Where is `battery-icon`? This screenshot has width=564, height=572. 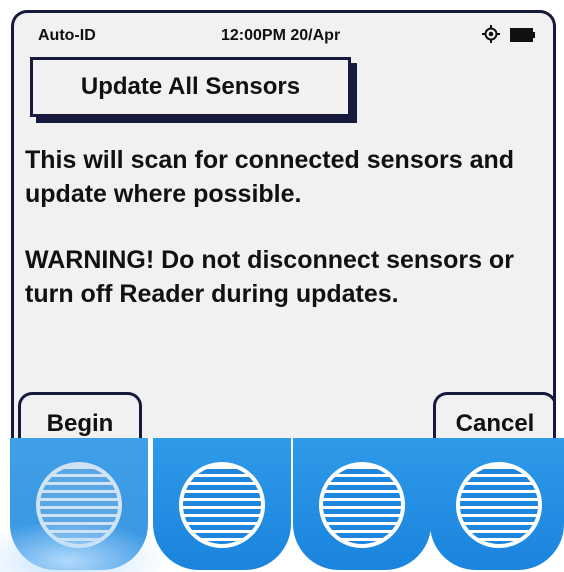 battery-icon is located at coordinates (522, 35).